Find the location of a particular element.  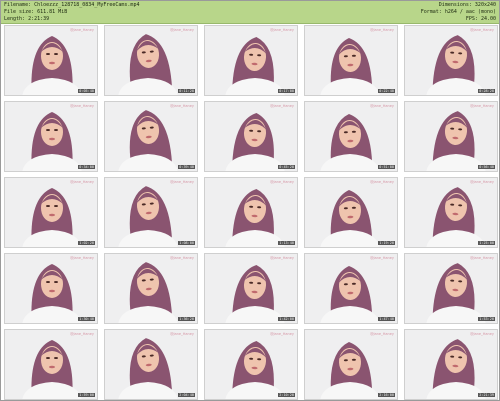

timestamp-label: 2:21:39 is located at coordinates (486, 395).